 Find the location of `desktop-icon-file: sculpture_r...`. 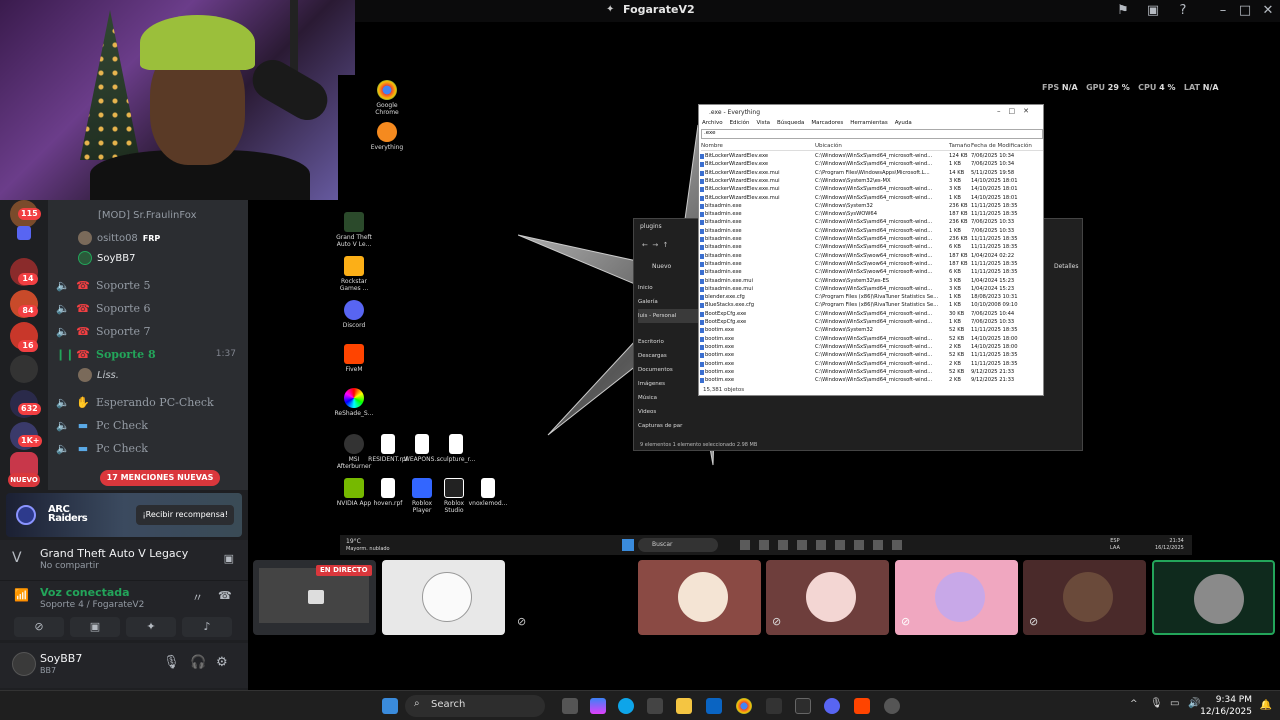

desktop-icon-file: sculpture_r... is located at coordinates (456, 448).